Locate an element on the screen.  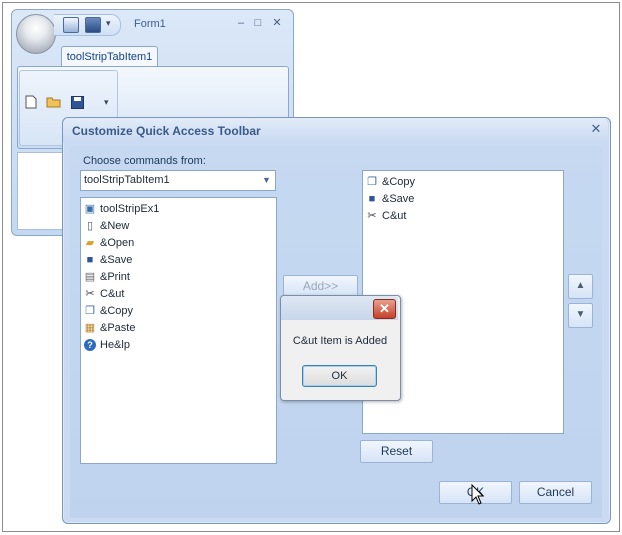
list-item-label: toolStripEx1 is located at coordinates (130, 209).